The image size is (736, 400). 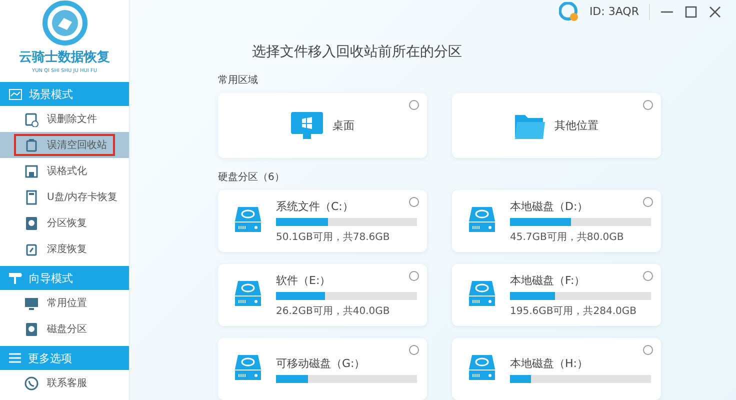 What do you see at coordinates (15, 278) in the screenshot?
I see `signpost-icon` at bounding box center [15, 278].